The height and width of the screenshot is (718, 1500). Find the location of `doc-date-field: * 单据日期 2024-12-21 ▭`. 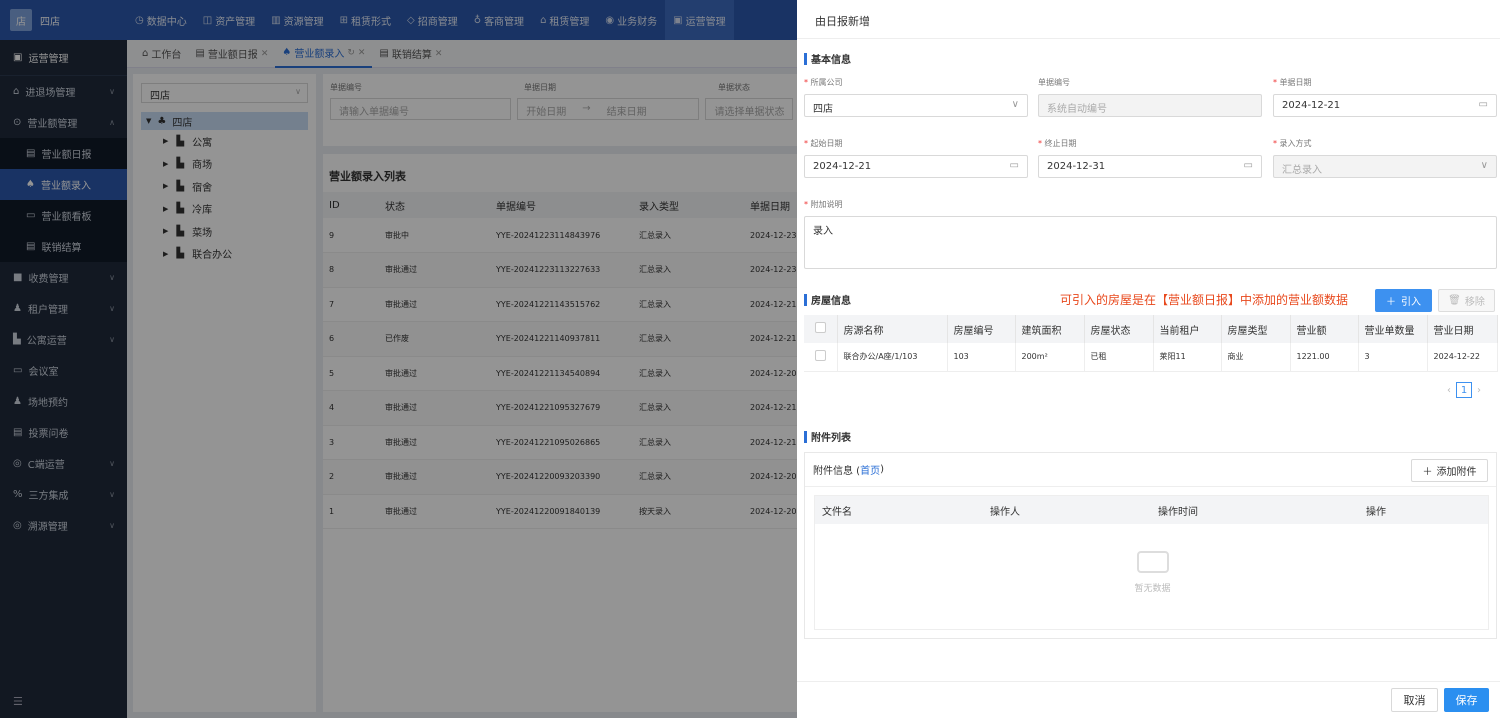

doc-date-field: * 单据日期 2024-12-21 ▭ is located at coordinates (1385, 97).